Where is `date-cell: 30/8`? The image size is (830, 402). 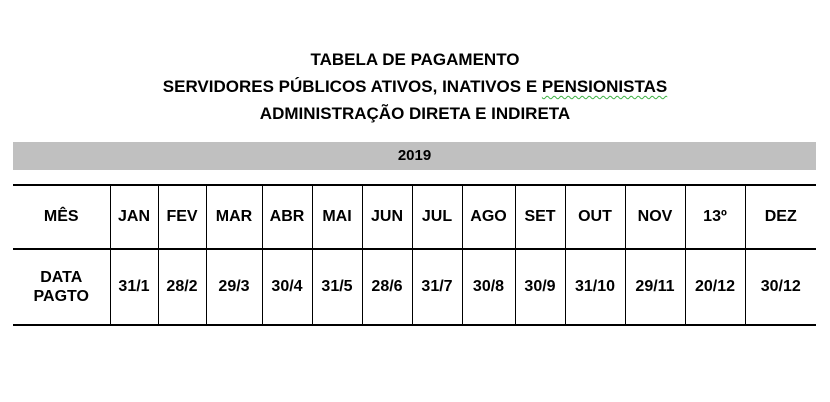
date-cell: 30/8 is located at coordinates (488, 287).